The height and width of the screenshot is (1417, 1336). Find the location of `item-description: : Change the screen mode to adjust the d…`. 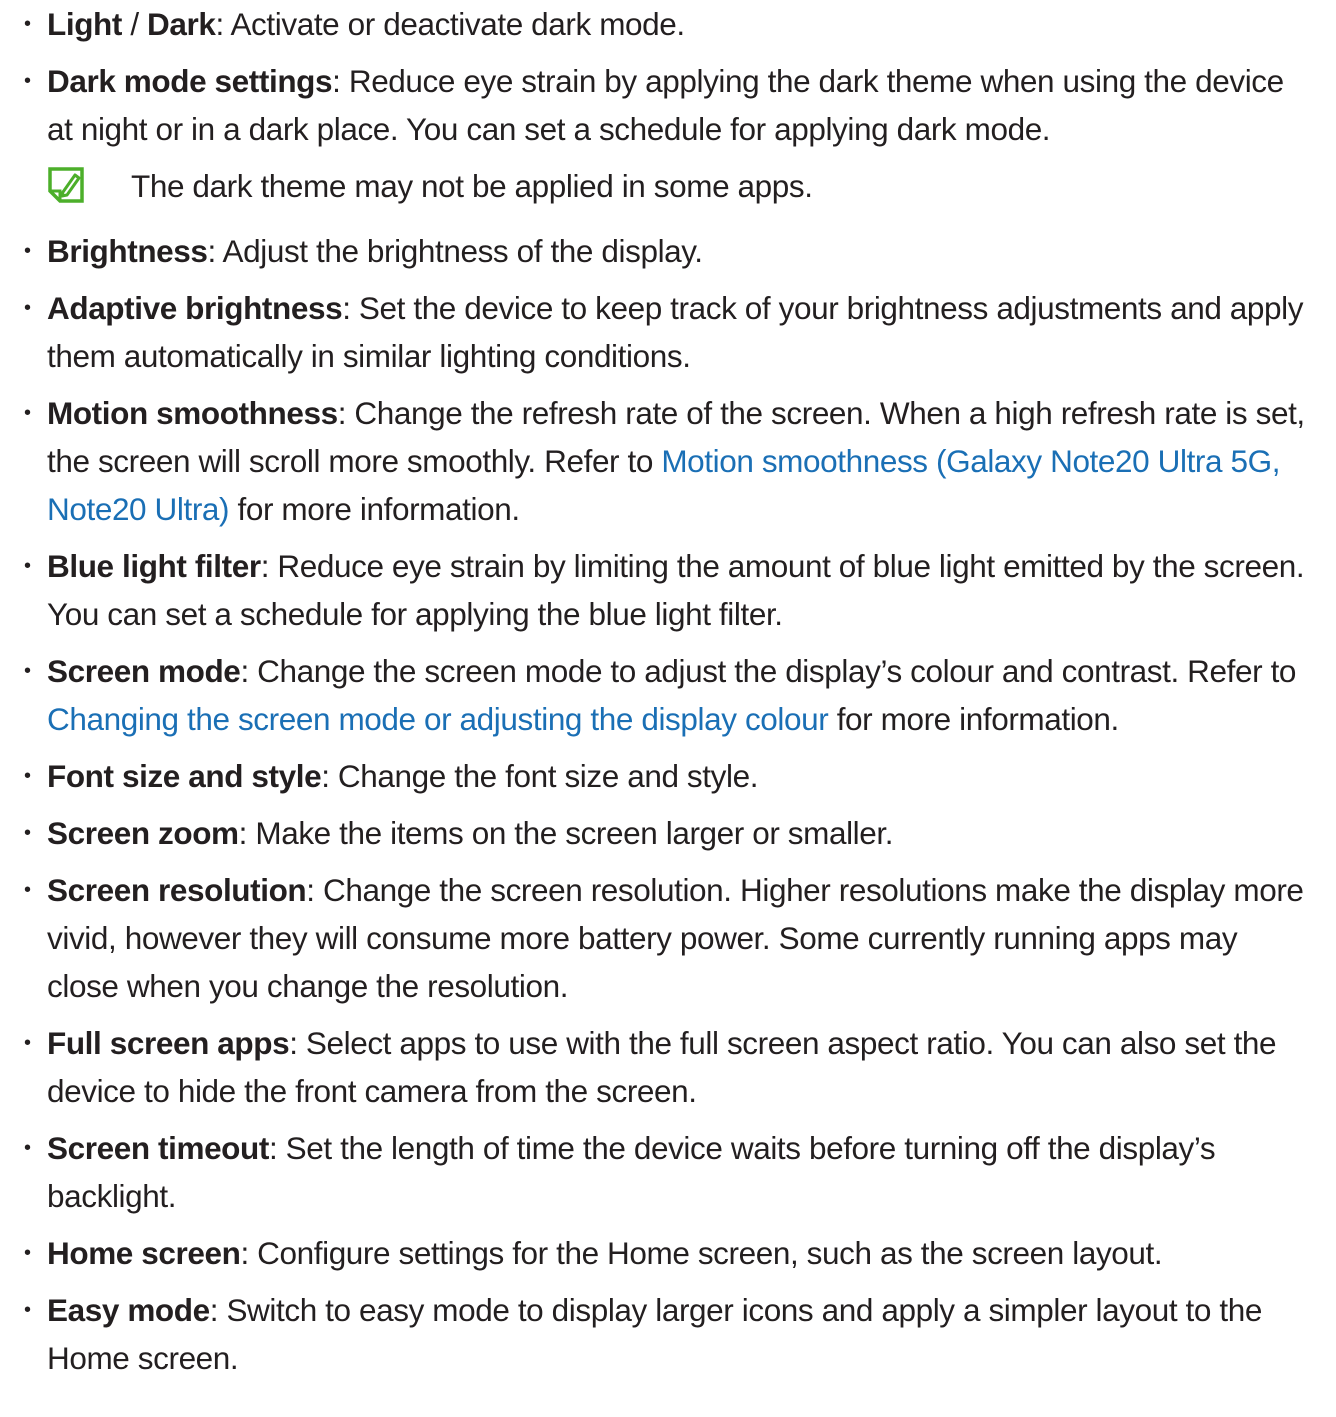

item-description: : Change the screen mode to adjust the d… is located at coordinates (768, 671).